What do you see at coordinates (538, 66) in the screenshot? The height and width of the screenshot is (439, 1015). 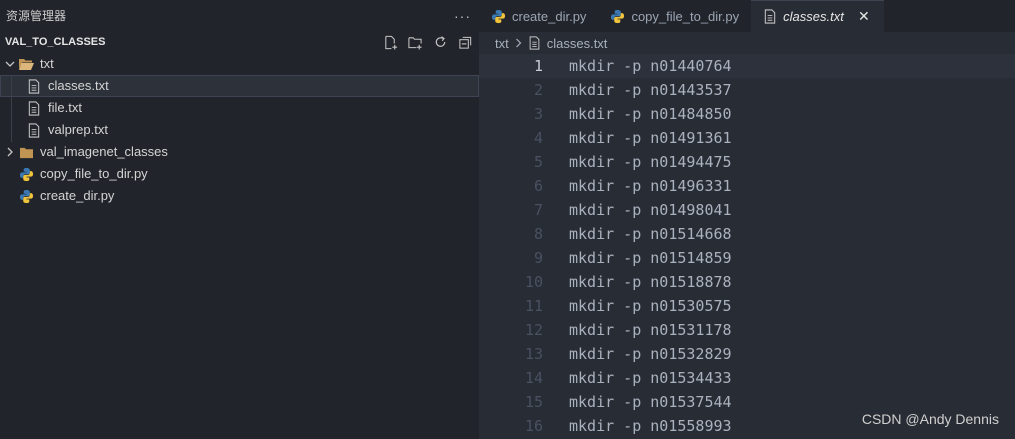 I see `line-number: 1` at bounding box center [538, 66].